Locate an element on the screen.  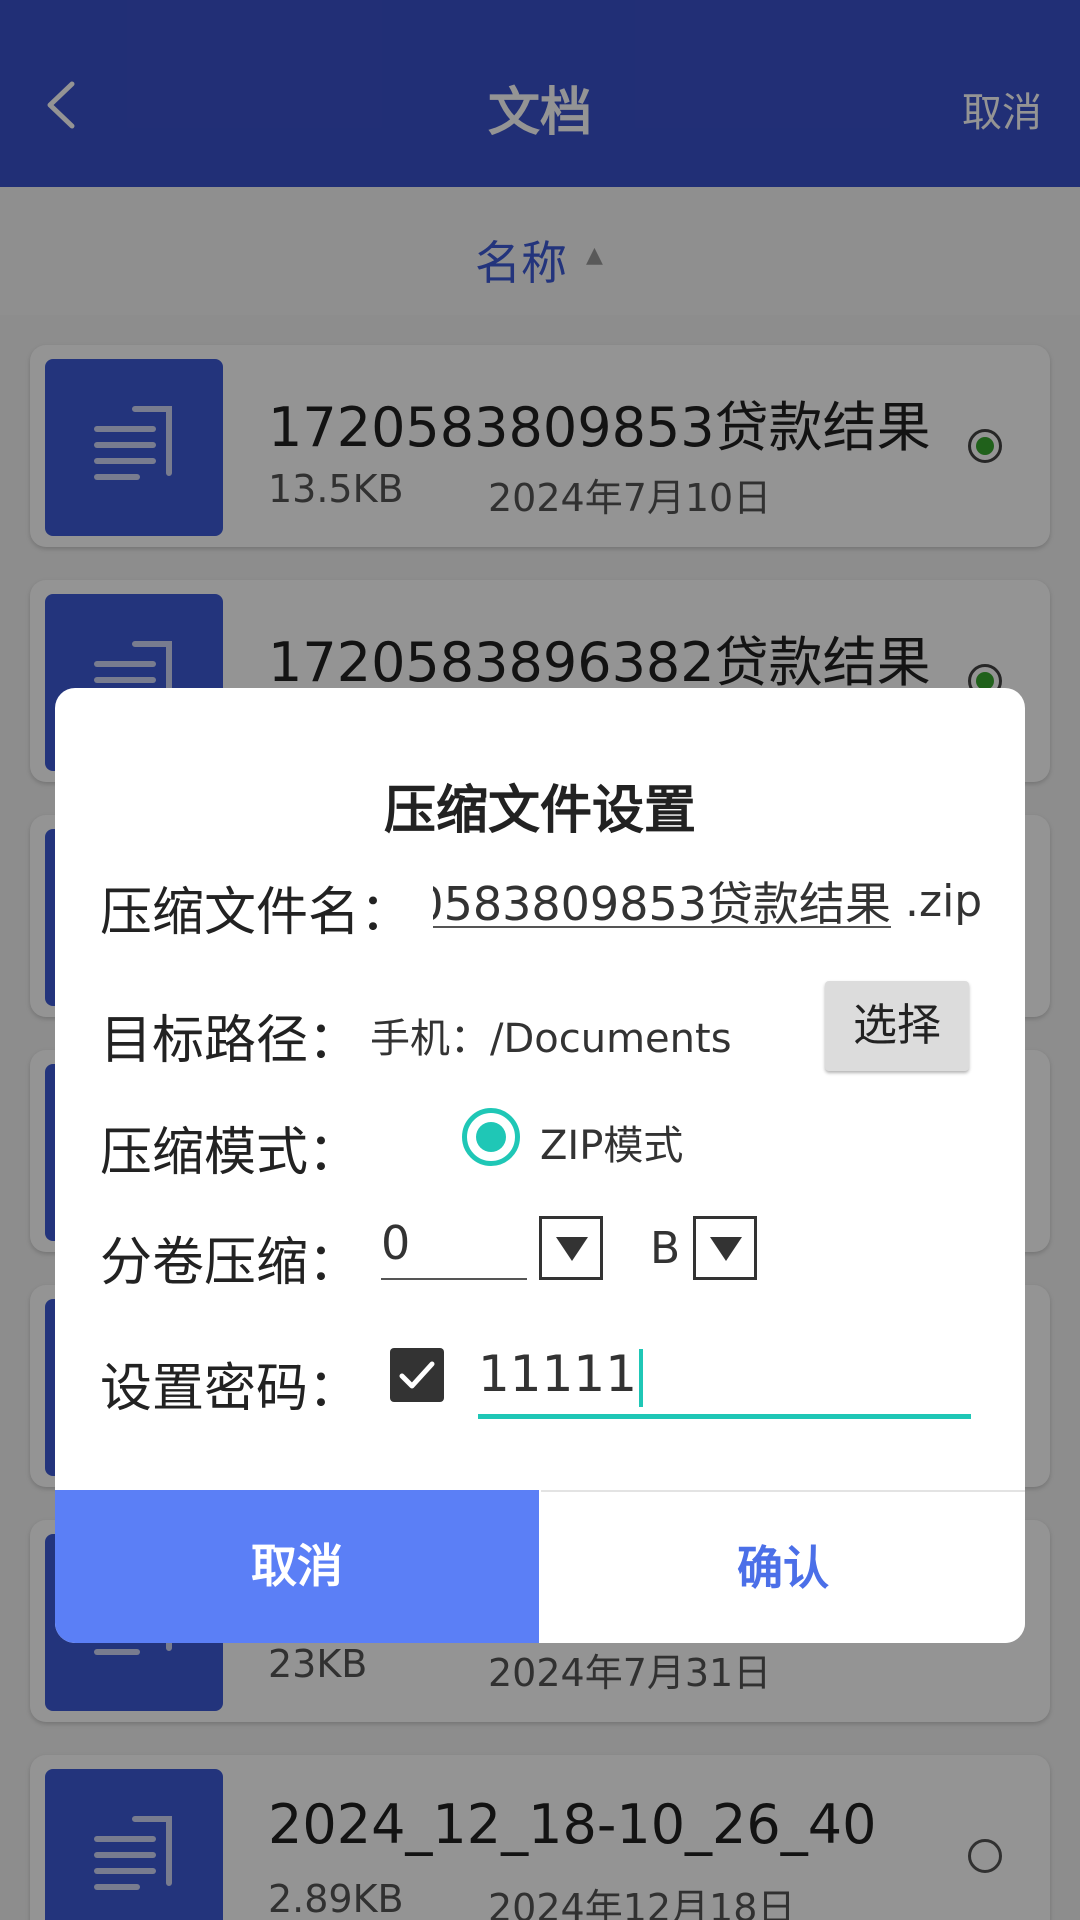
volume-unit-dropdown is located at coordinates (725, 1248).